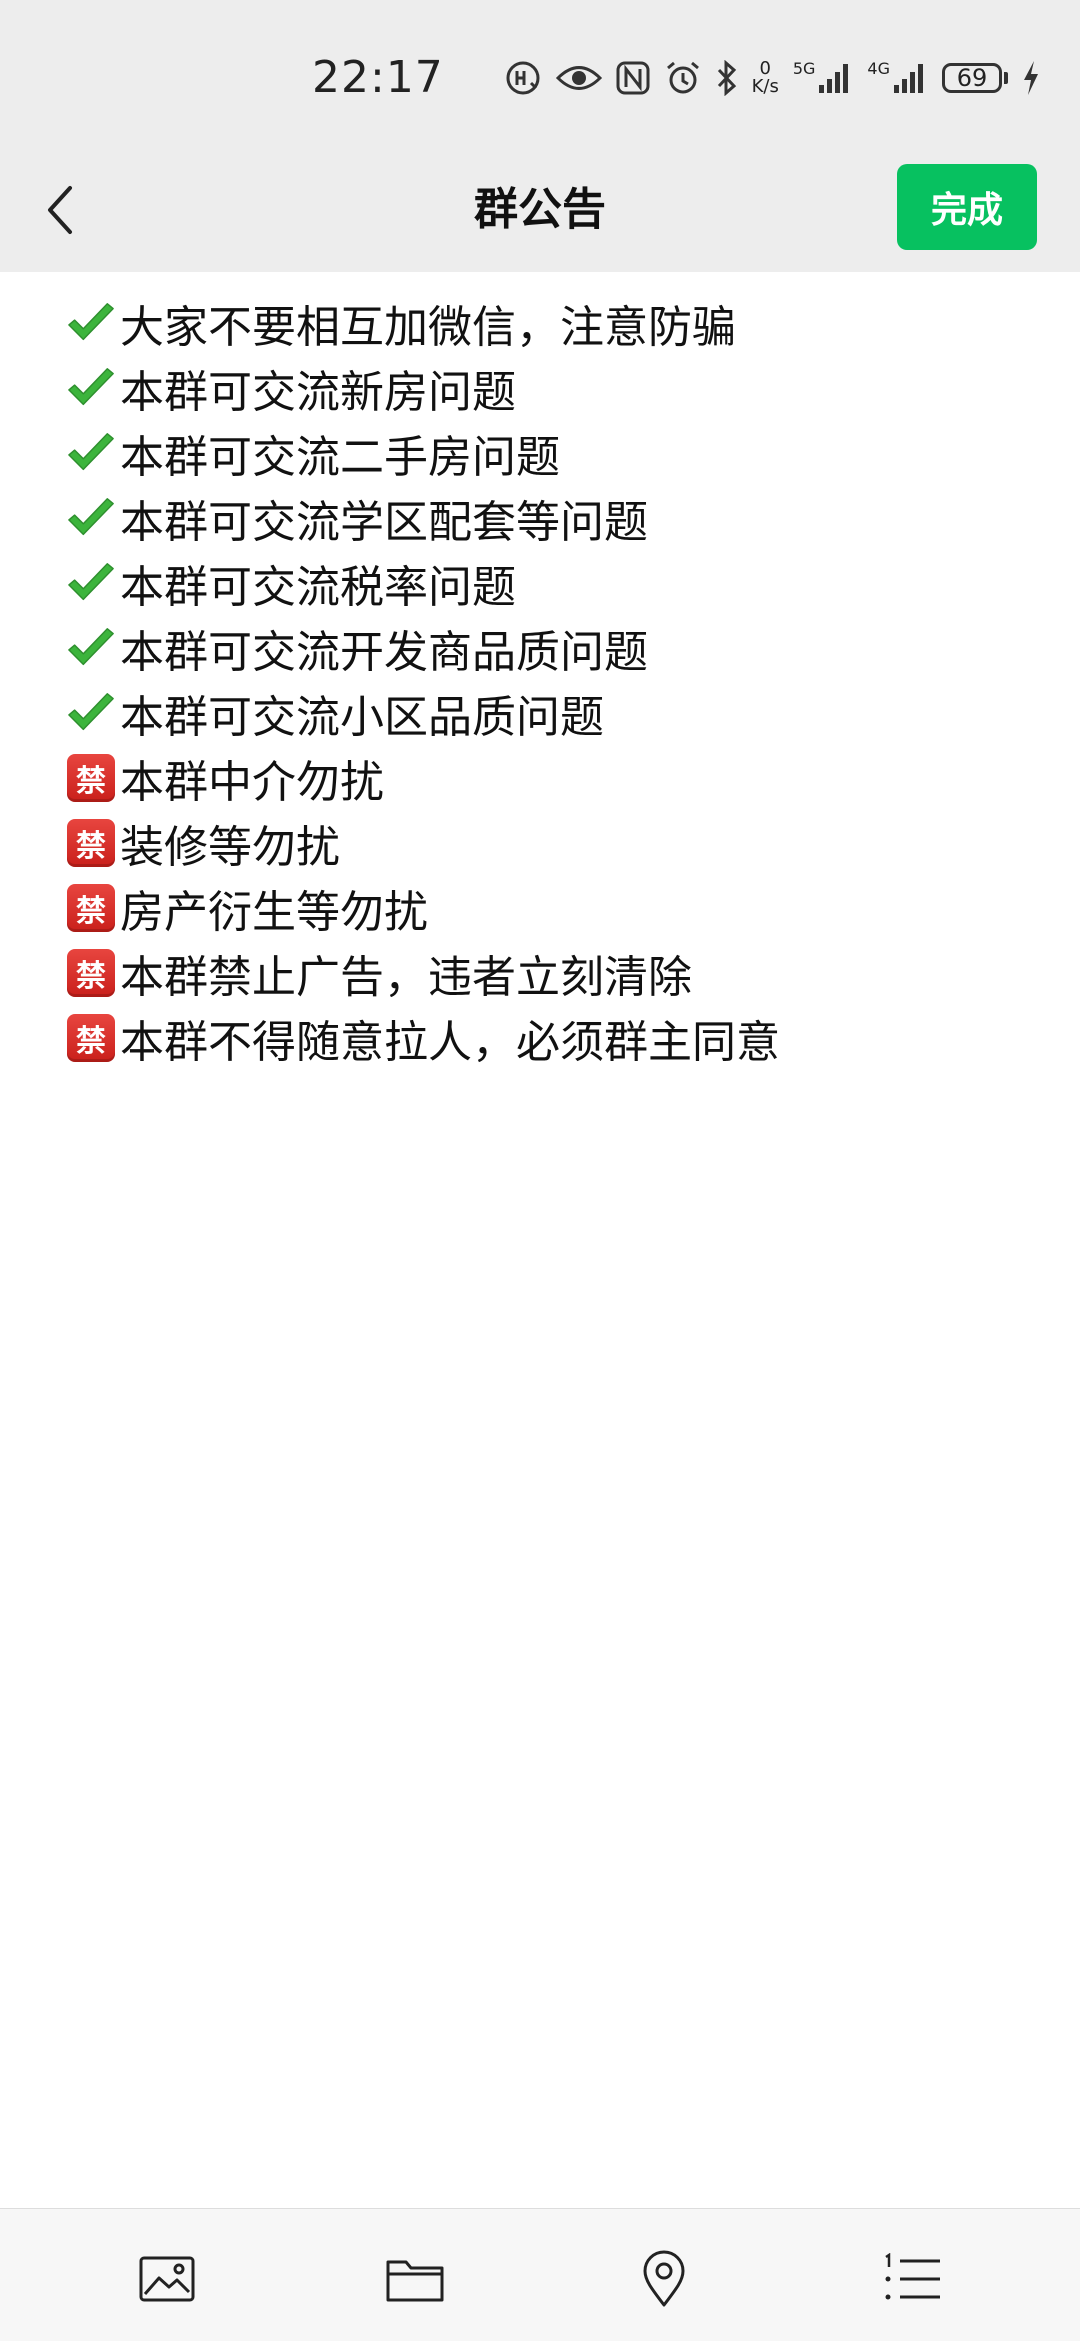 Image resolution: width=1080 pixels, height=2341 pixels. Describe the element at coordinates (975, 78) in the screenshot. I see `battery-icon: 69` at that location.